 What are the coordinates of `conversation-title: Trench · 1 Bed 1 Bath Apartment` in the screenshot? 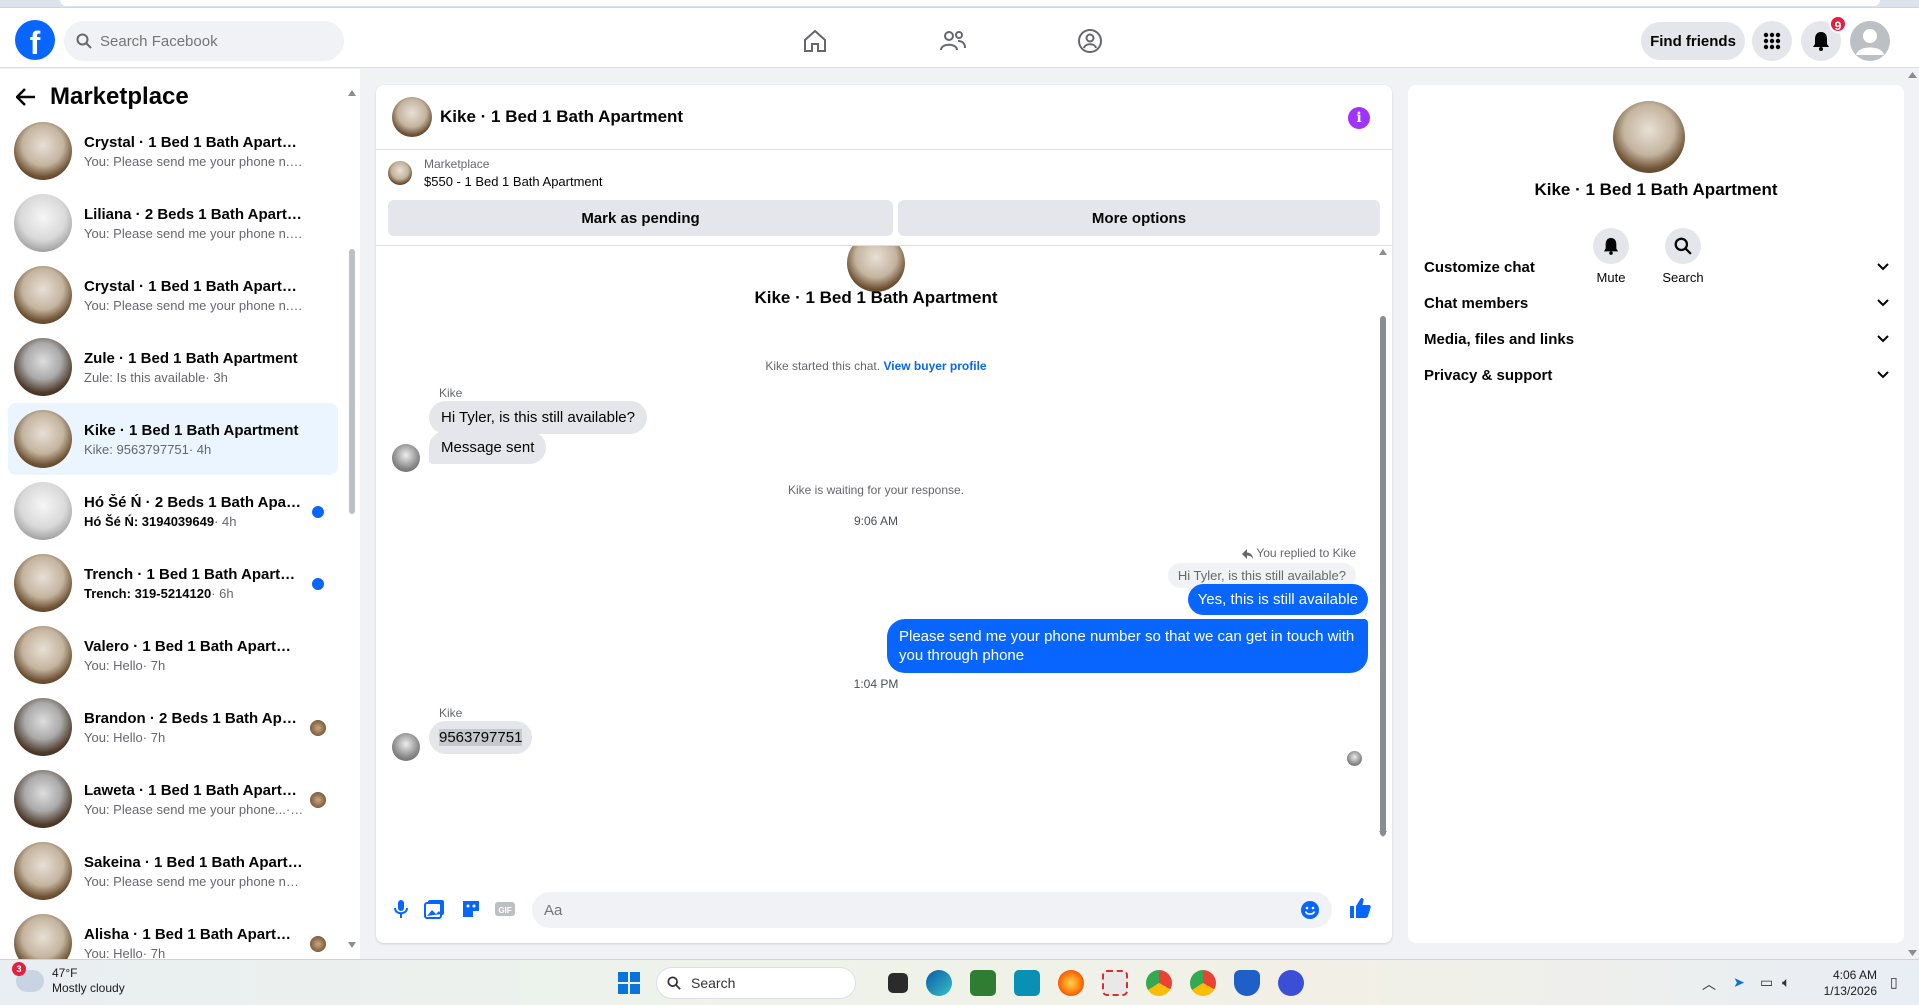 It's located at (194, 574).